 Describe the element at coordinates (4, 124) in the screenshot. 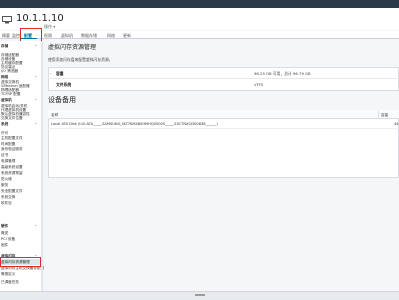

I see `sidebar-group-system: 系统` at that location.